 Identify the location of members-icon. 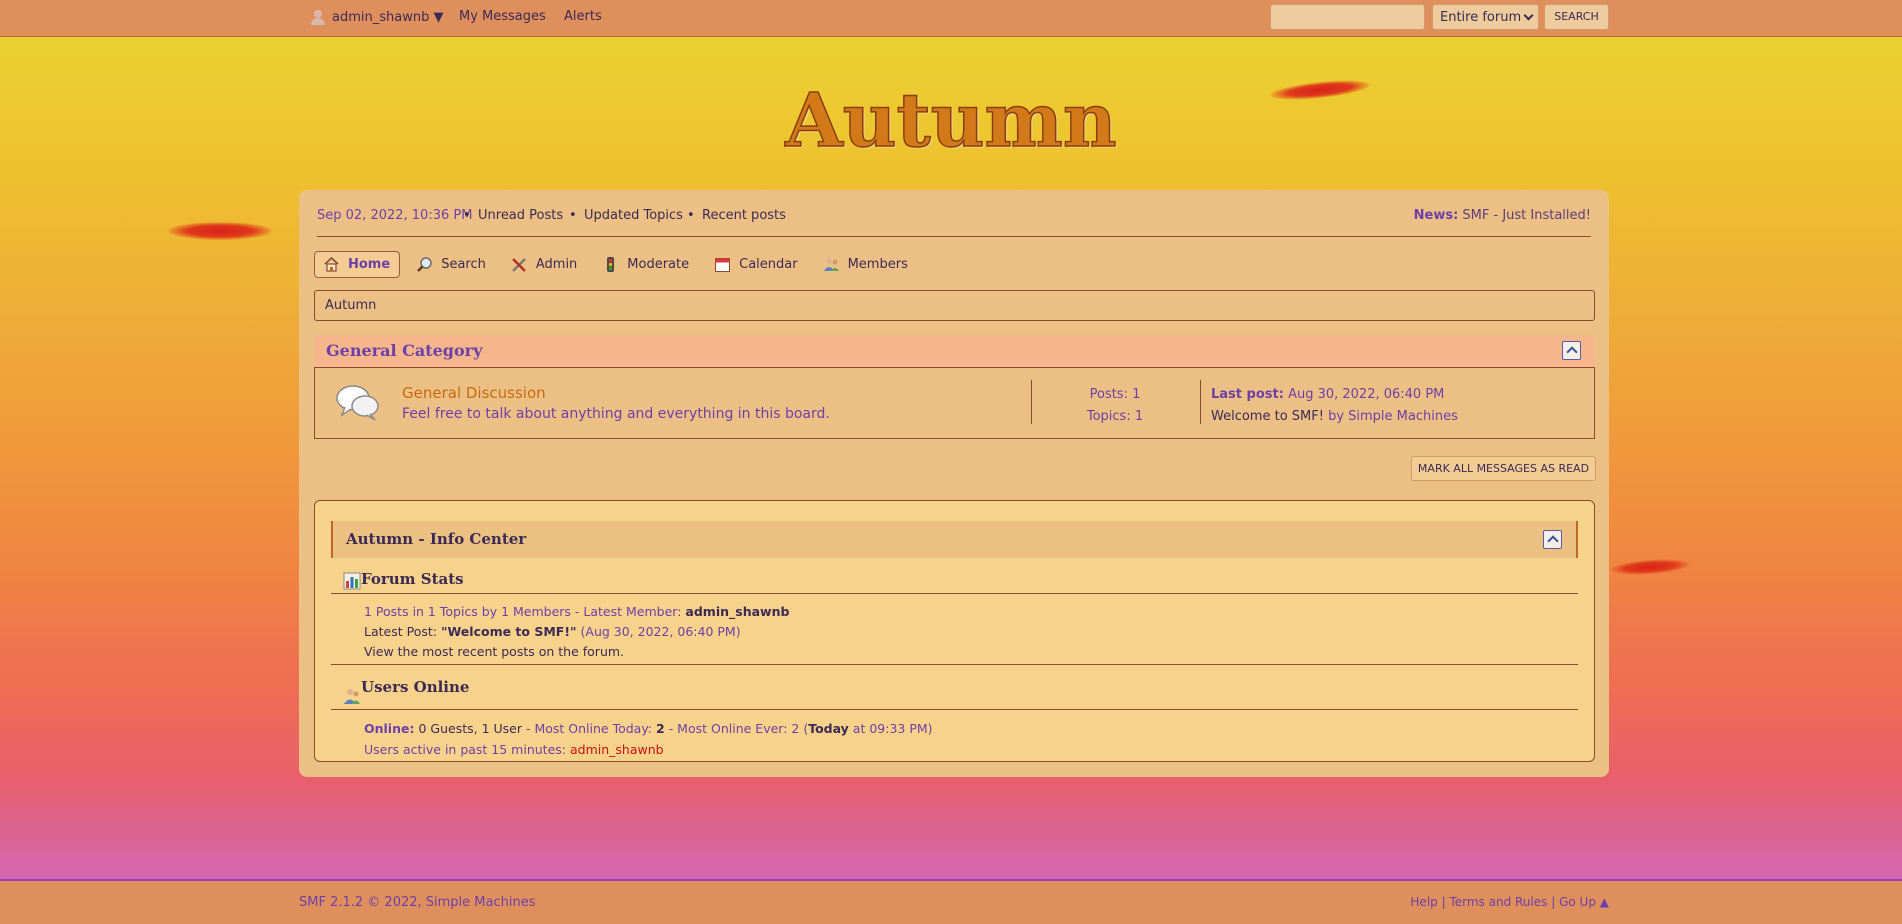
(831, 264).